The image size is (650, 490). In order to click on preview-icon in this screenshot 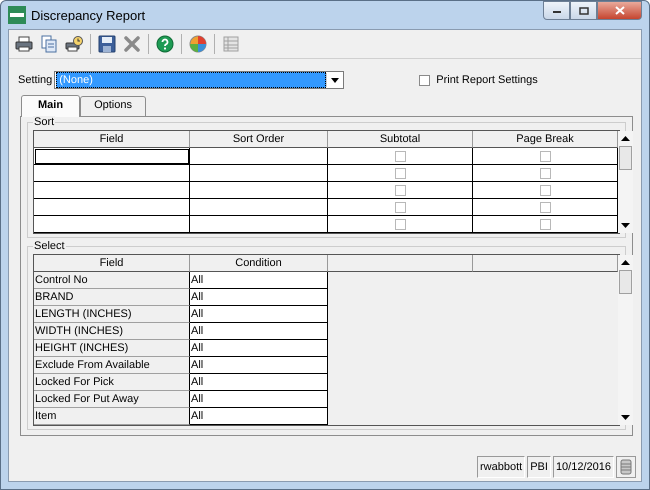, I will do `click(49, 44)`.